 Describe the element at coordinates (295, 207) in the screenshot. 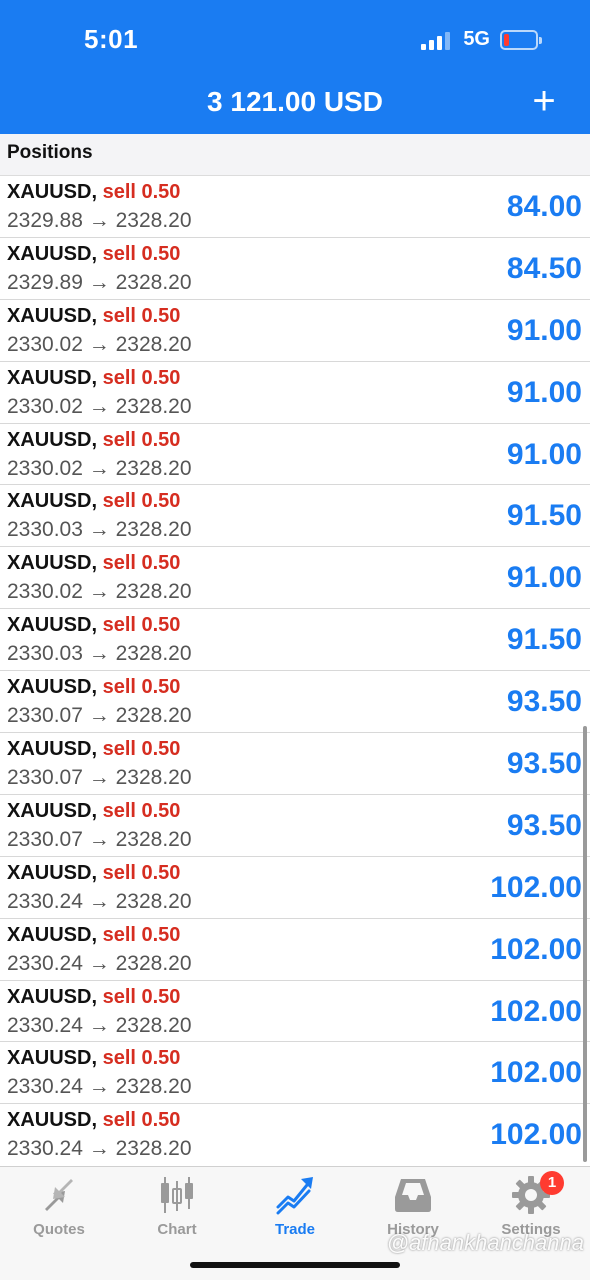

I see `position-row: XAUUSD, sell 0.50 2329.88 → 2328.20 84.00` at that location.